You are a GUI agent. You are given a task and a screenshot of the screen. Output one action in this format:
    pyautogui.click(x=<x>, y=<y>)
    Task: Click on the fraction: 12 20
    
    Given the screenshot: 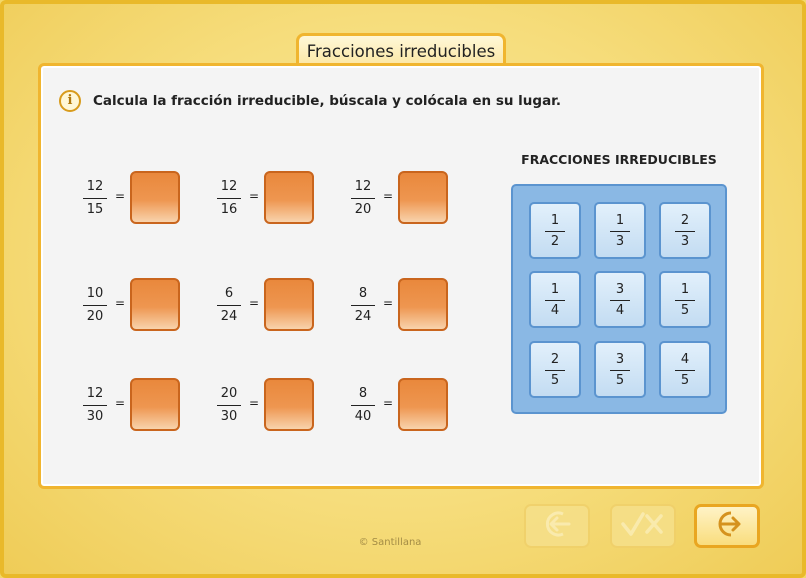 What is the action you would take?
    pyautogui.click(x=363, y=198)
    